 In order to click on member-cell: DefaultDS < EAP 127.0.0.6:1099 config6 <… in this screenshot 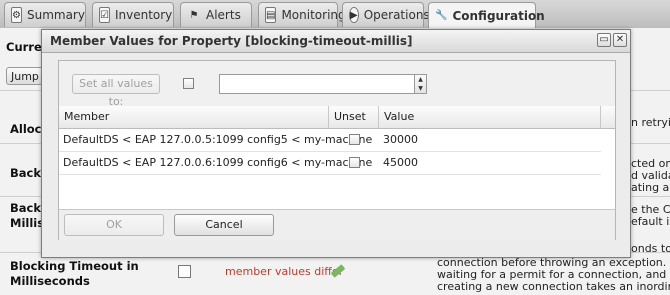, I will do `click(218, 162)`.